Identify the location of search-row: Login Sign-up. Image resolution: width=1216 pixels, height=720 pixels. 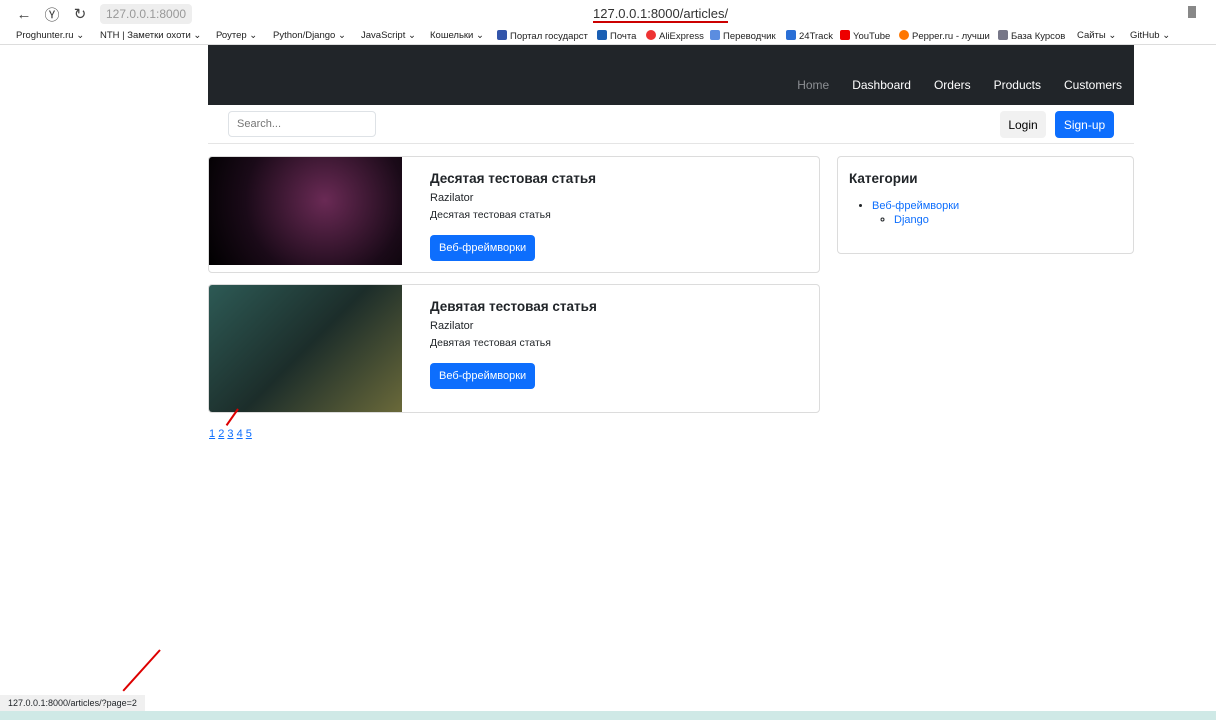
(671, 124).